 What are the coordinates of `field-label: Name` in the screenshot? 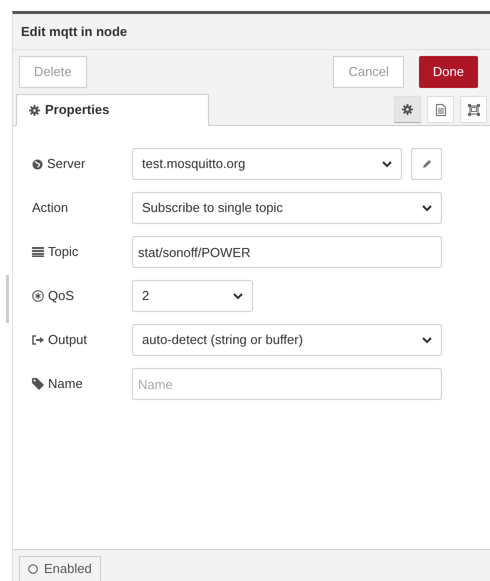 It's located at (65, 384).